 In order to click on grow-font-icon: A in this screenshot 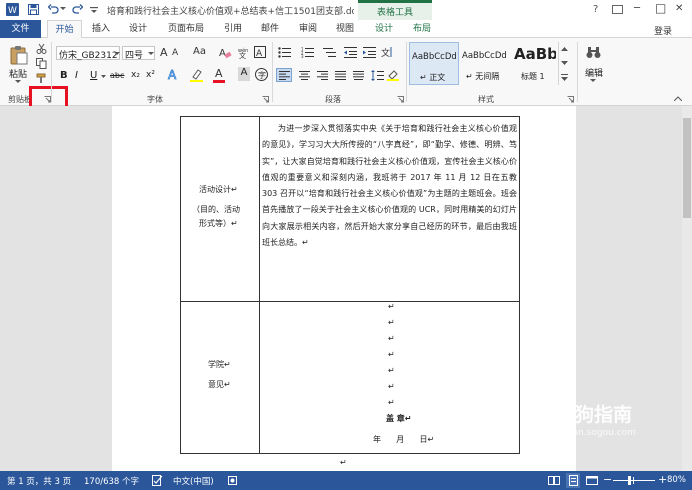, I will do `click(164, 52)`.